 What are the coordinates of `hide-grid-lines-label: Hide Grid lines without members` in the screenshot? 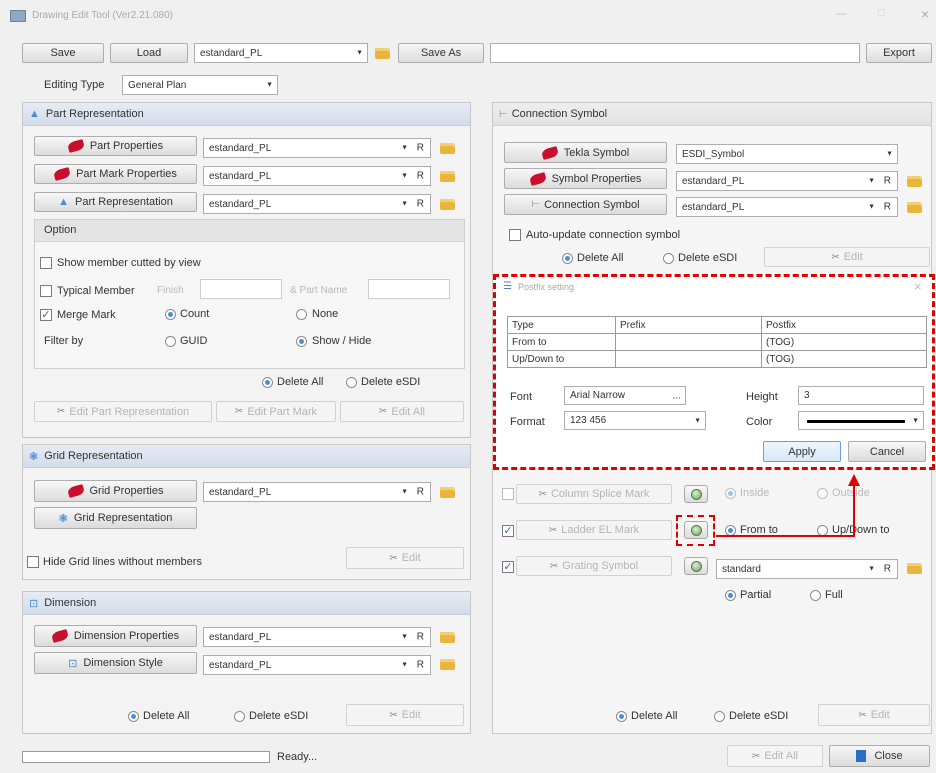 It's located at (122, 562).